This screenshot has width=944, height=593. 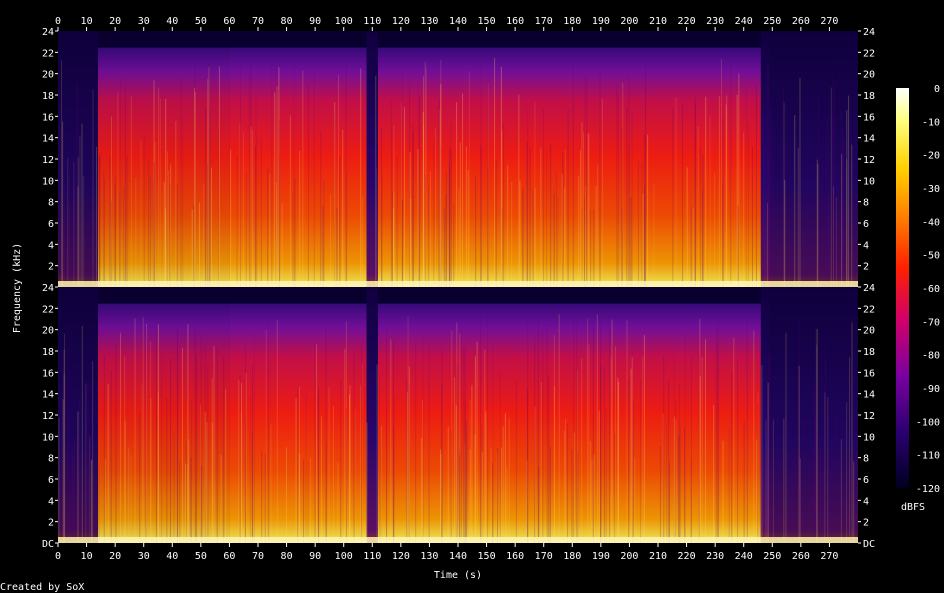 What do you see at coordinates (687, 556) in the screenshot?
I see `x-tick-label-bottom: 220` at bounding box center [687, 556].